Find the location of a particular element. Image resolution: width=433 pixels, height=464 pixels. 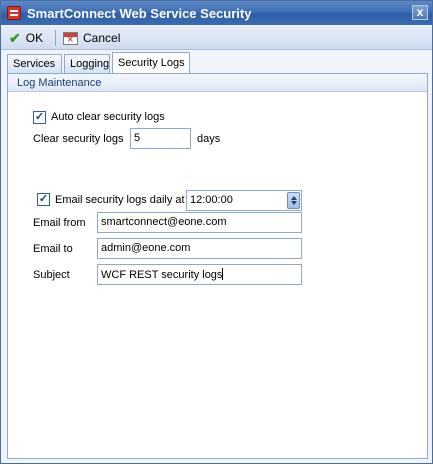

toolbar-separator is located at coordinates (55, 38).